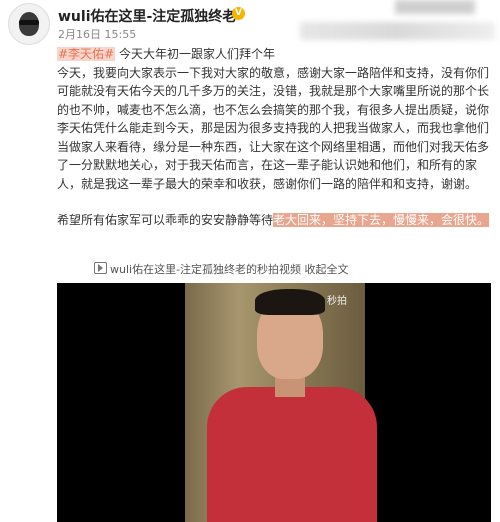  What do you see at coordinates (337, 301) in the screenshot?
I see `video-watermark: 秒拍` at bounding box center [337, 301].